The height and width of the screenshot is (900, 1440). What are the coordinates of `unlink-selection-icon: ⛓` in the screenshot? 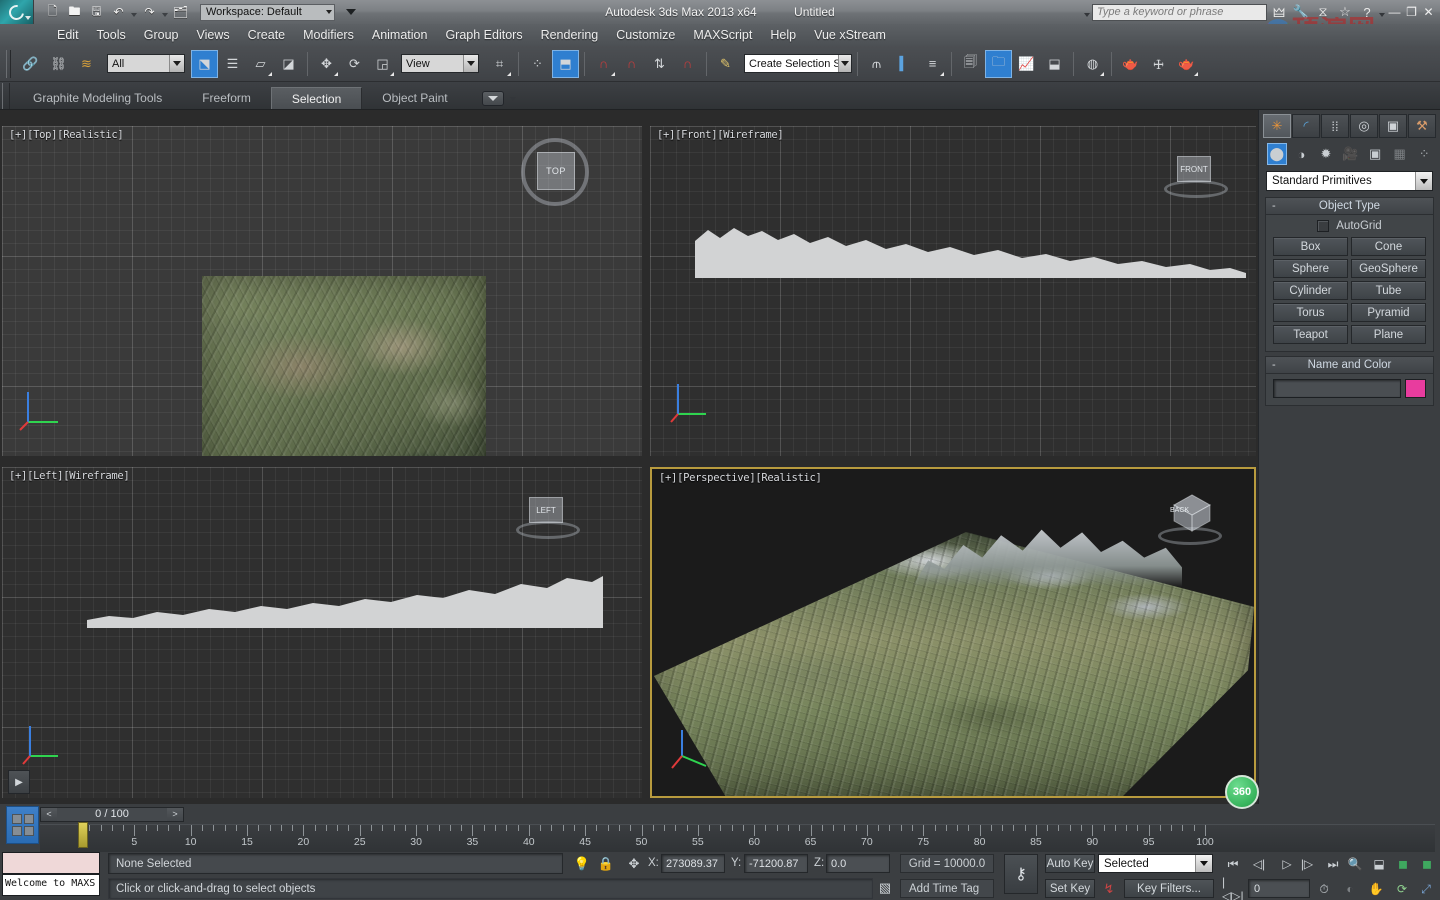 It's located at (58, 64).